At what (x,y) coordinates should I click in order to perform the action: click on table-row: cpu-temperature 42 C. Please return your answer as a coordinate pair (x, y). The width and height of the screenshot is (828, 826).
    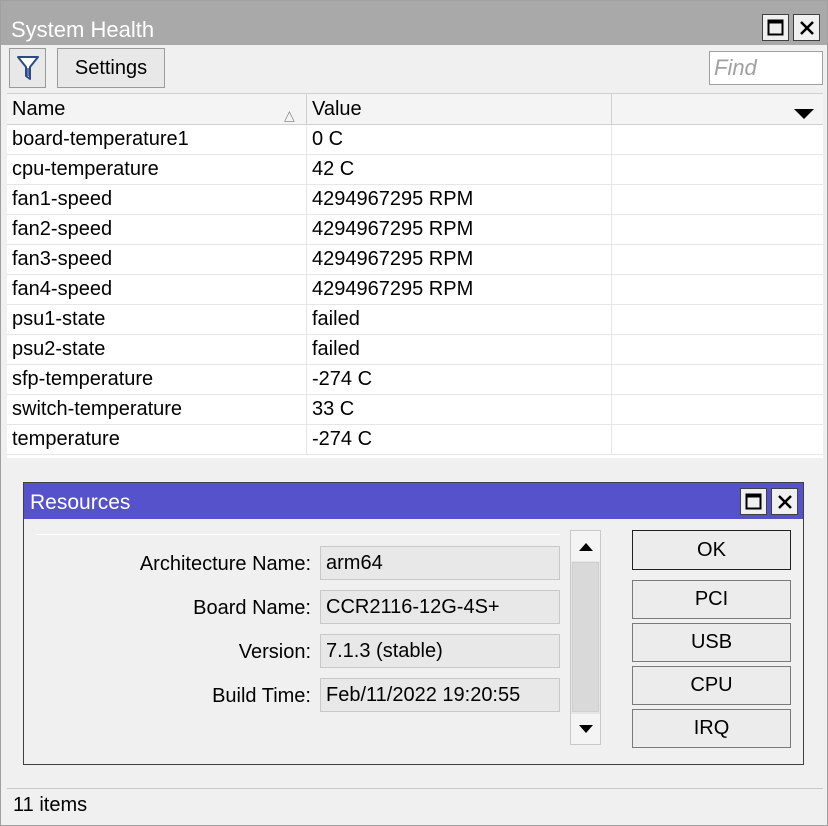
    Looking at the image, I should click on (415, 170).